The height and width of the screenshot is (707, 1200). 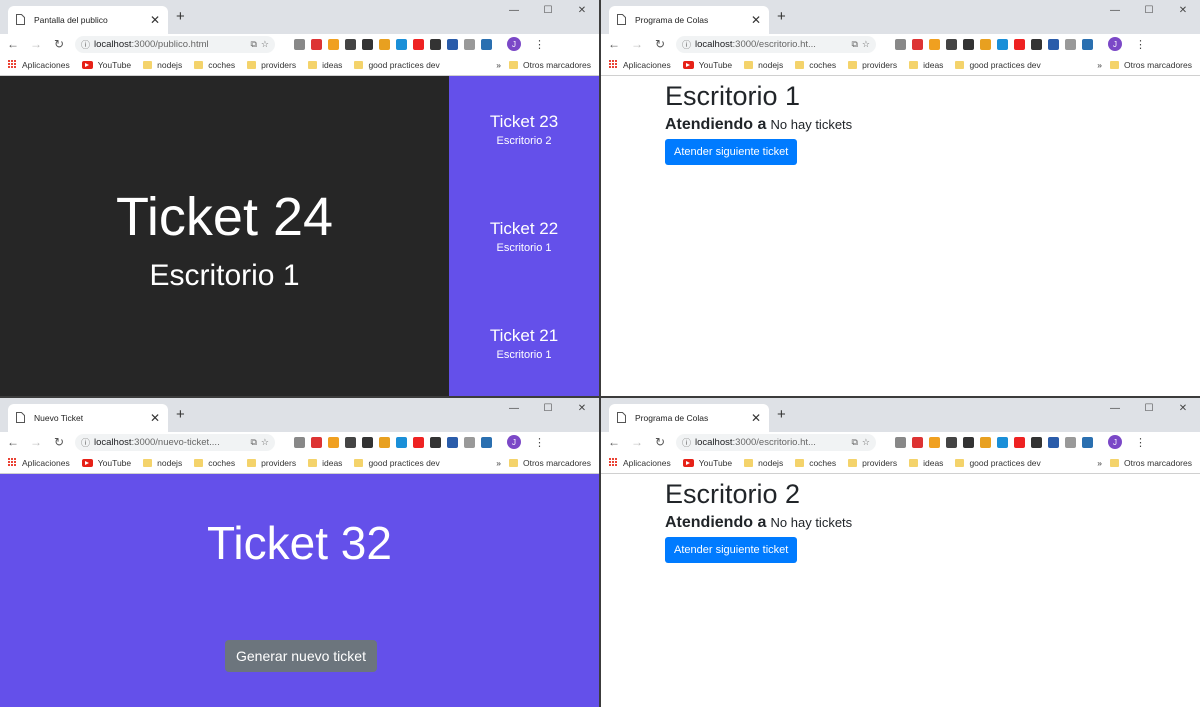 What do you see at coordinates (498, 65) in the screenshot?
I see `more-bookmarks-button: »` at bounding box center [498, 65].